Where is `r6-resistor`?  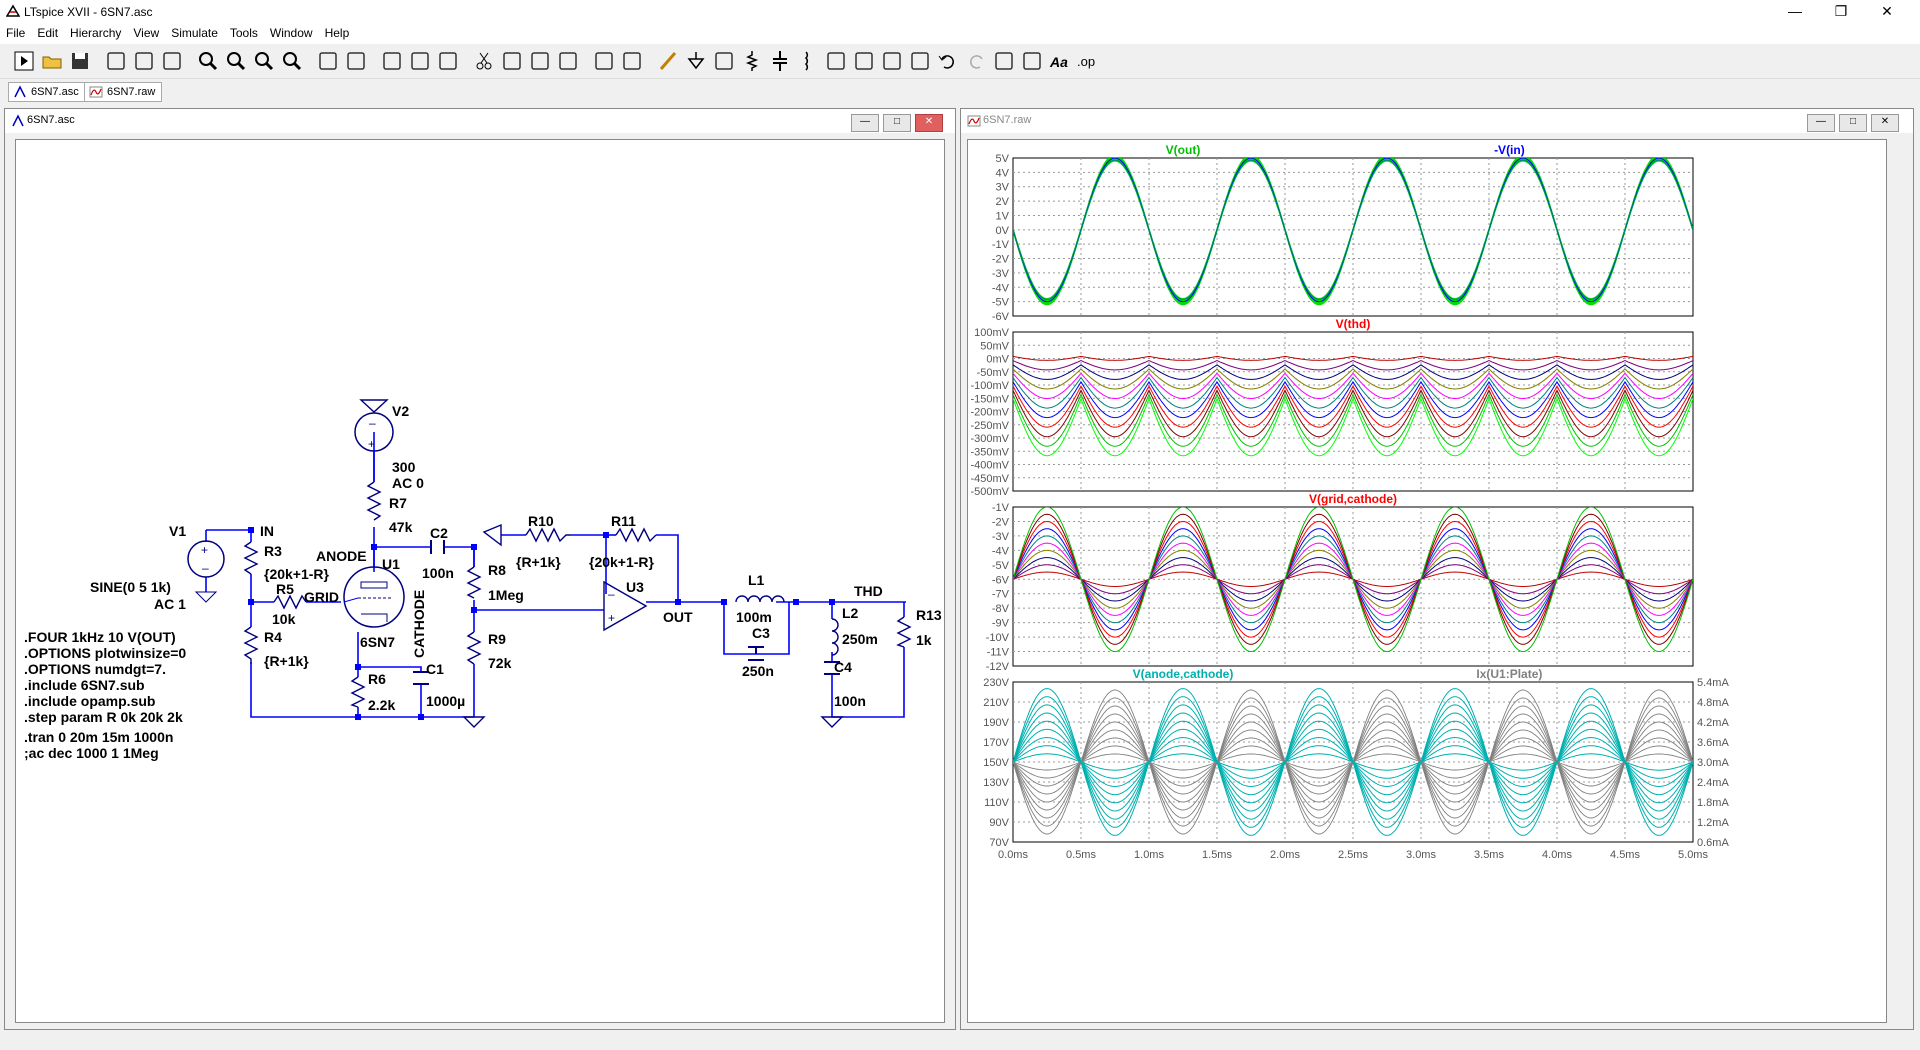 r6-resistor is located at coordinates (358, 692).